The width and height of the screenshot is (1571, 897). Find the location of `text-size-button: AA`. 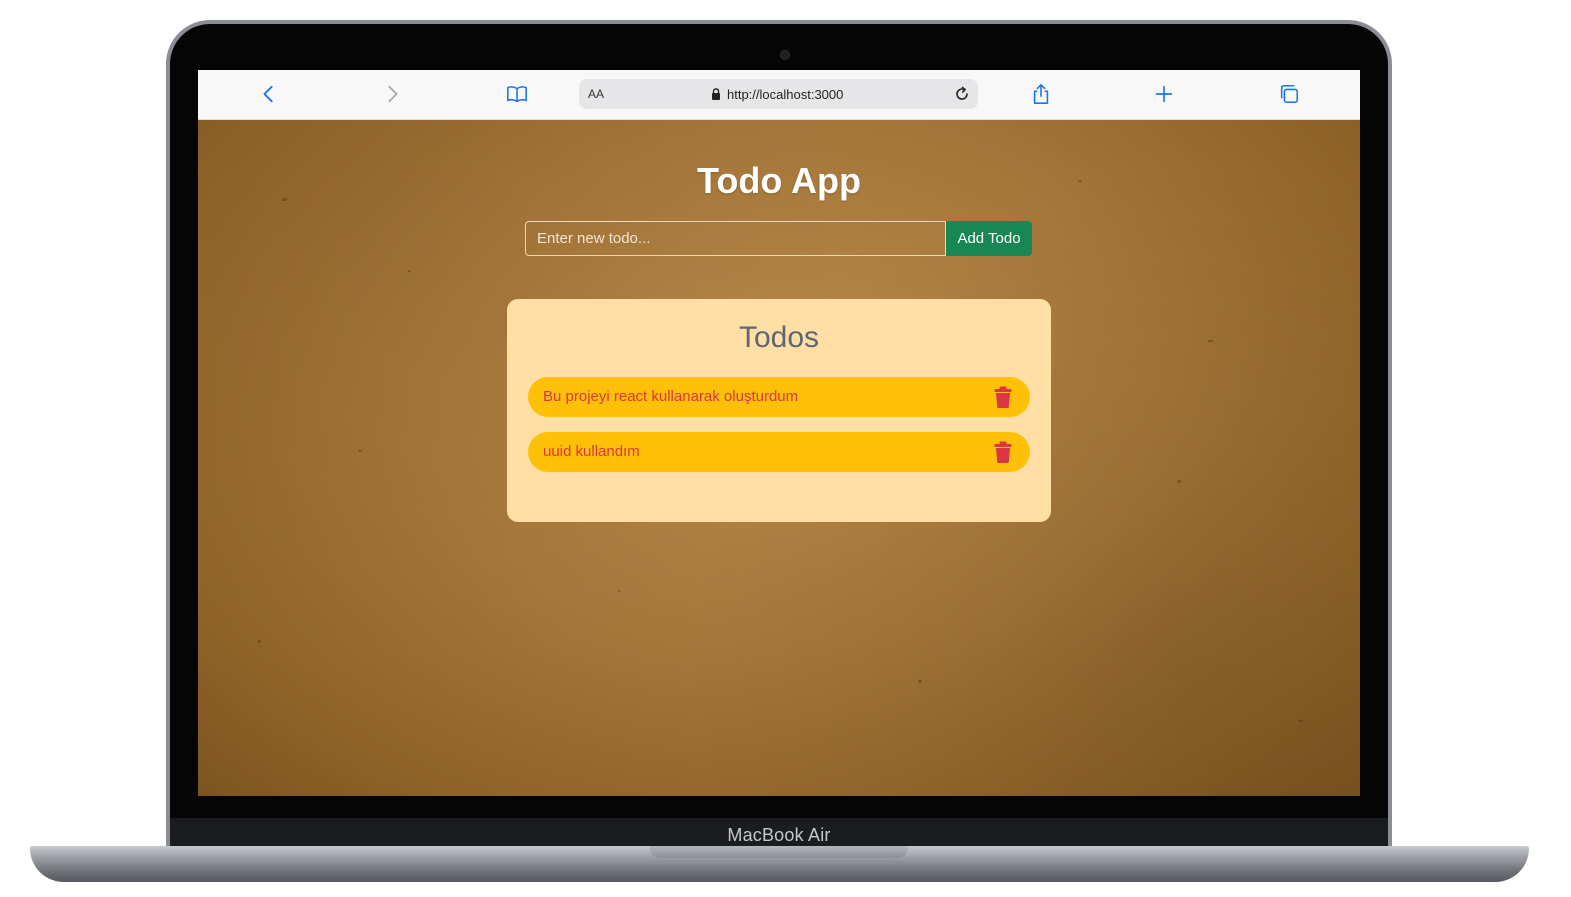

text-size-button: AA is located at coordinates (596, 94).